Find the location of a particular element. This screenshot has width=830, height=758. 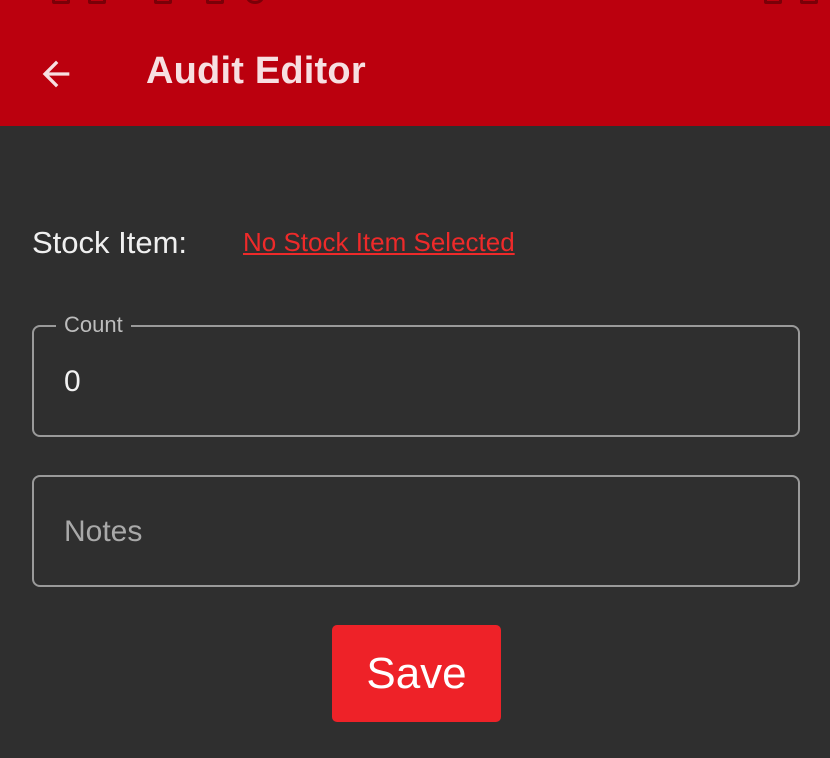

count-field-label: Count is located at coordinates (93, 325).